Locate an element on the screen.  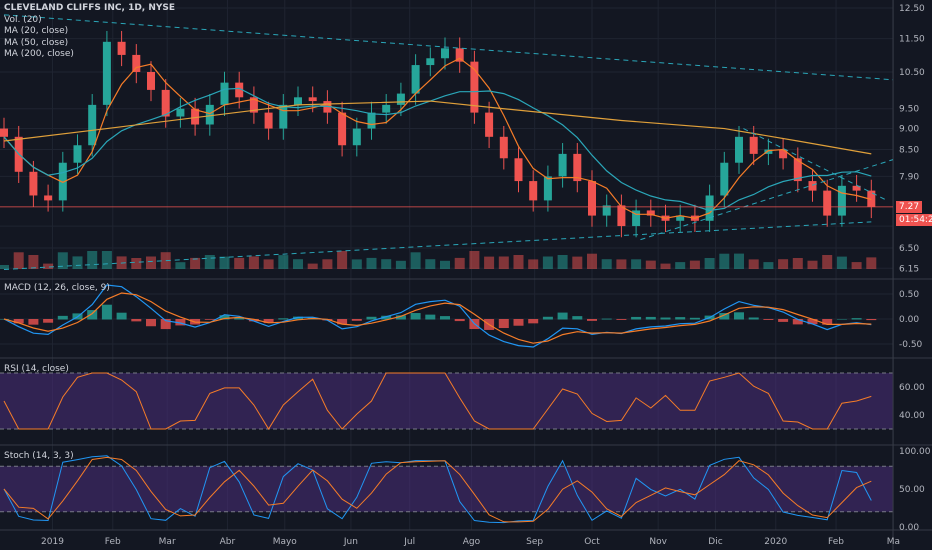
stoch-band is located at coordinates (446, 489).